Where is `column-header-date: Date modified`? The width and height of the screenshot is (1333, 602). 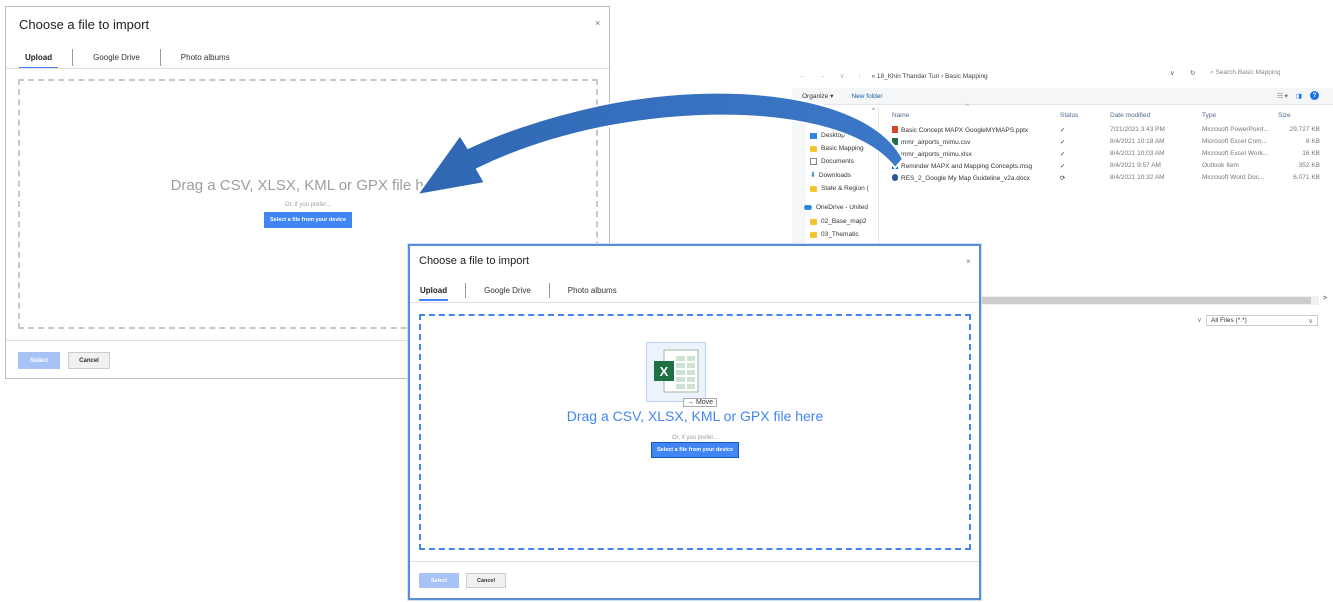
column-header-date: Date modified is located at coordinates (1130, 115).